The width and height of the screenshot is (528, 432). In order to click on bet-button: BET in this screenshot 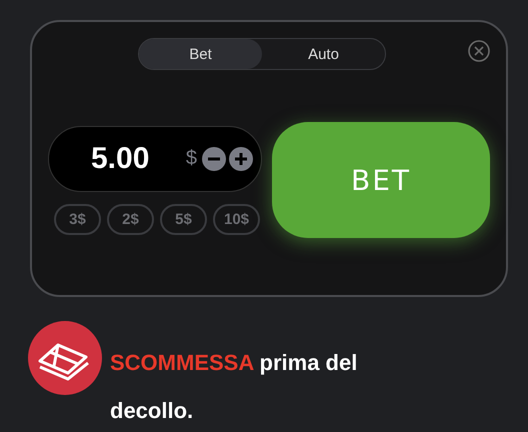, I will do `click(381, 180)`.